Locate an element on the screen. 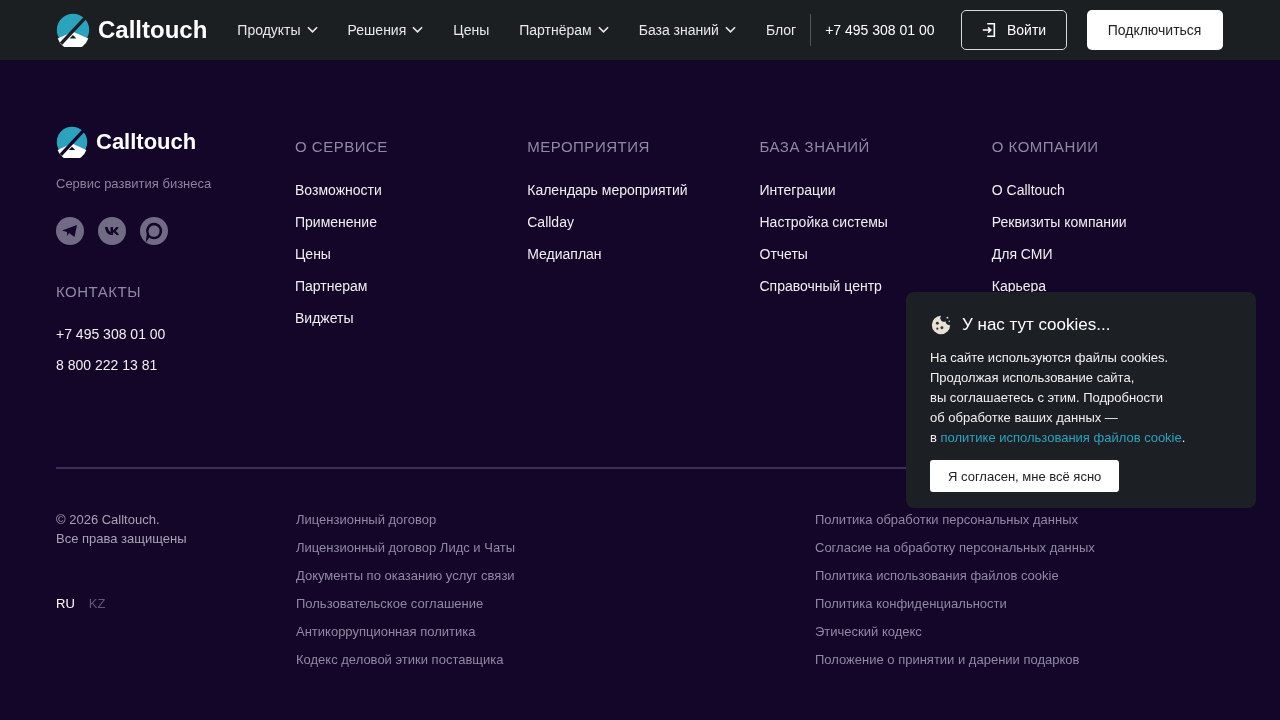  contact-phone: +7 495 308 01 00 is located at coordinates (175, 334).